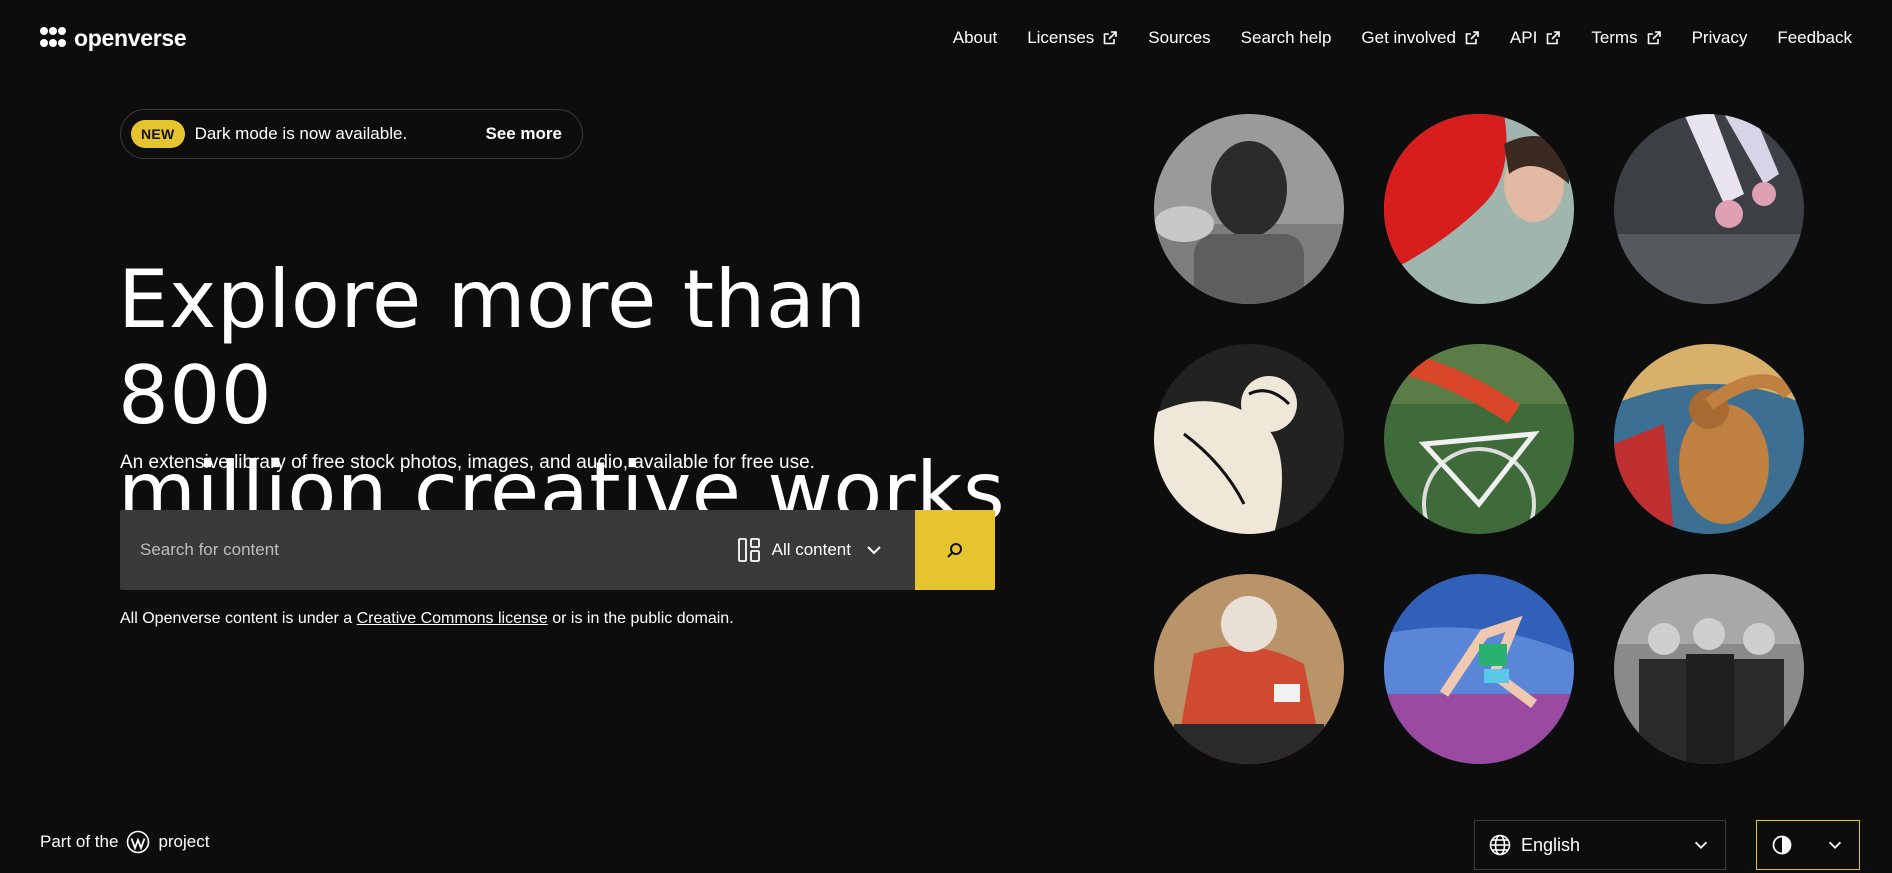 The image size is (1892, 873). I want to click on nav-label: Sources, so click(1179, 37).